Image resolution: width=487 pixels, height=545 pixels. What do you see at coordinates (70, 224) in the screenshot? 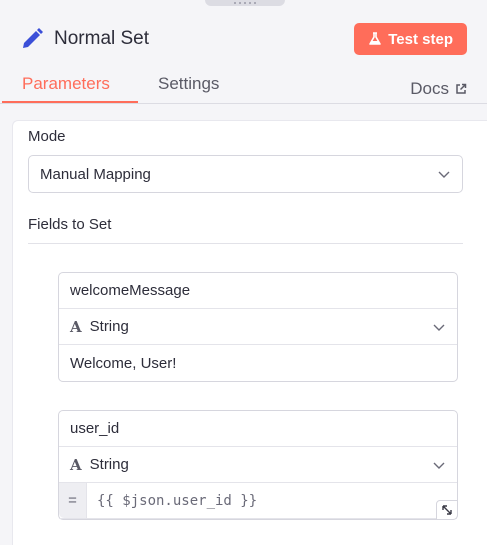
I see `fields-to-set-label: Fields to Set` at bounding box center [70, 224].